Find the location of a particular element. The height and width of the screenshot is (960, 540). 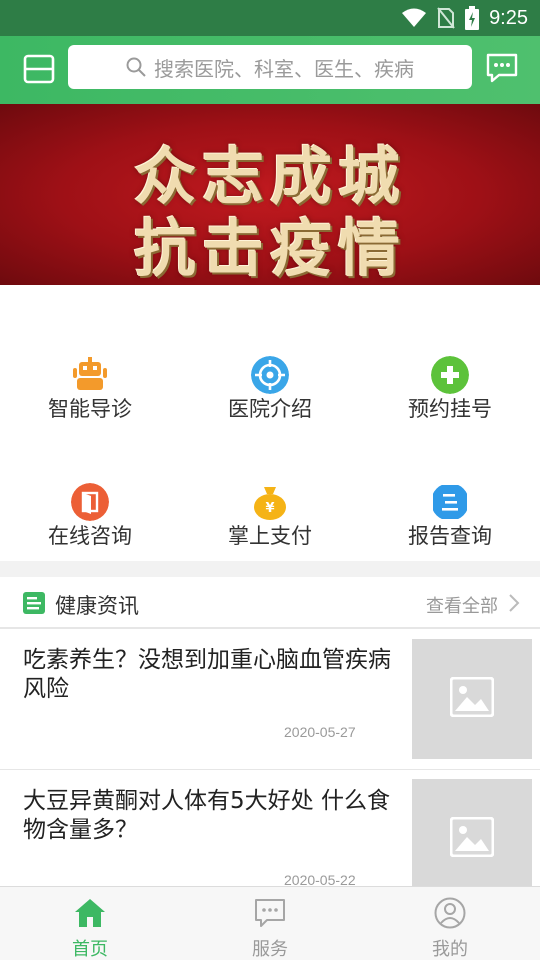

nav-profile: 我的 is located at coordinates (450, 923).